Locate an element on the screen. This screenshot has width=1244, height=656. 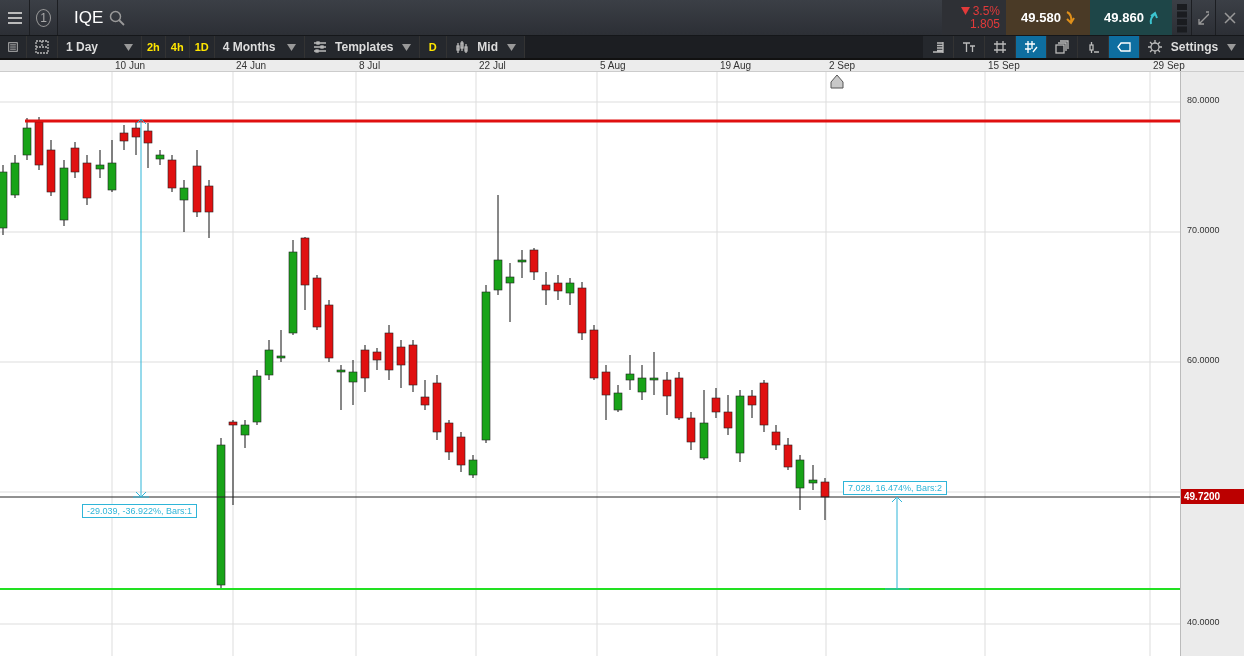
interval-button: 1D is located at coordinates (202, 47).